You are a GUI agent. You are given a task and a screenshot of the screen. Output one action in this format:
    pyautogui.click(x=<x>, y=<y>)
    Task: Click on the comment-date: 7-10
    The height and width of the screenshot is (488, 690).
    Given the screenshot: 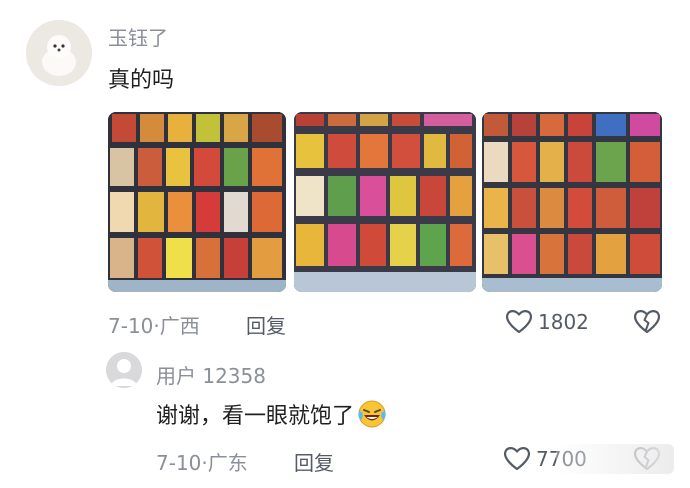 What is the action you would take?
    pyautogui.click(x=131, y=326)
    